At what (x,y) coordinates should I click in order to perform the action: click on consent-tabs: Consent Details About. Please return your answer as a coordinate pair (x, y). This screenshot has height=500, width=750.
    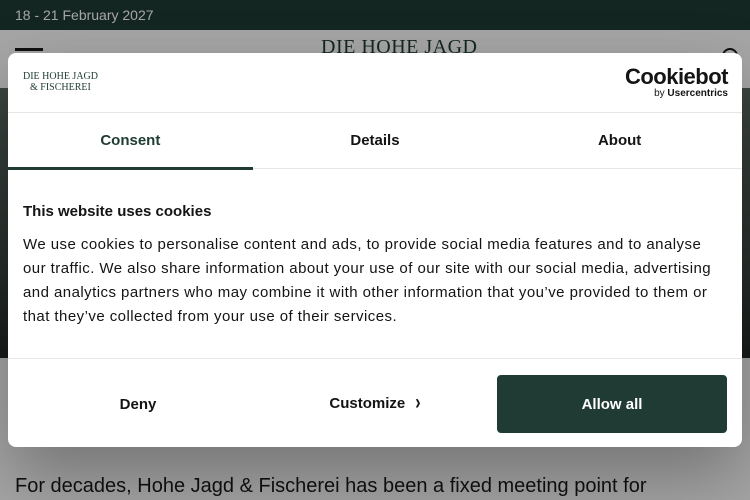
    Looking at the image, I should click on (375, 141).